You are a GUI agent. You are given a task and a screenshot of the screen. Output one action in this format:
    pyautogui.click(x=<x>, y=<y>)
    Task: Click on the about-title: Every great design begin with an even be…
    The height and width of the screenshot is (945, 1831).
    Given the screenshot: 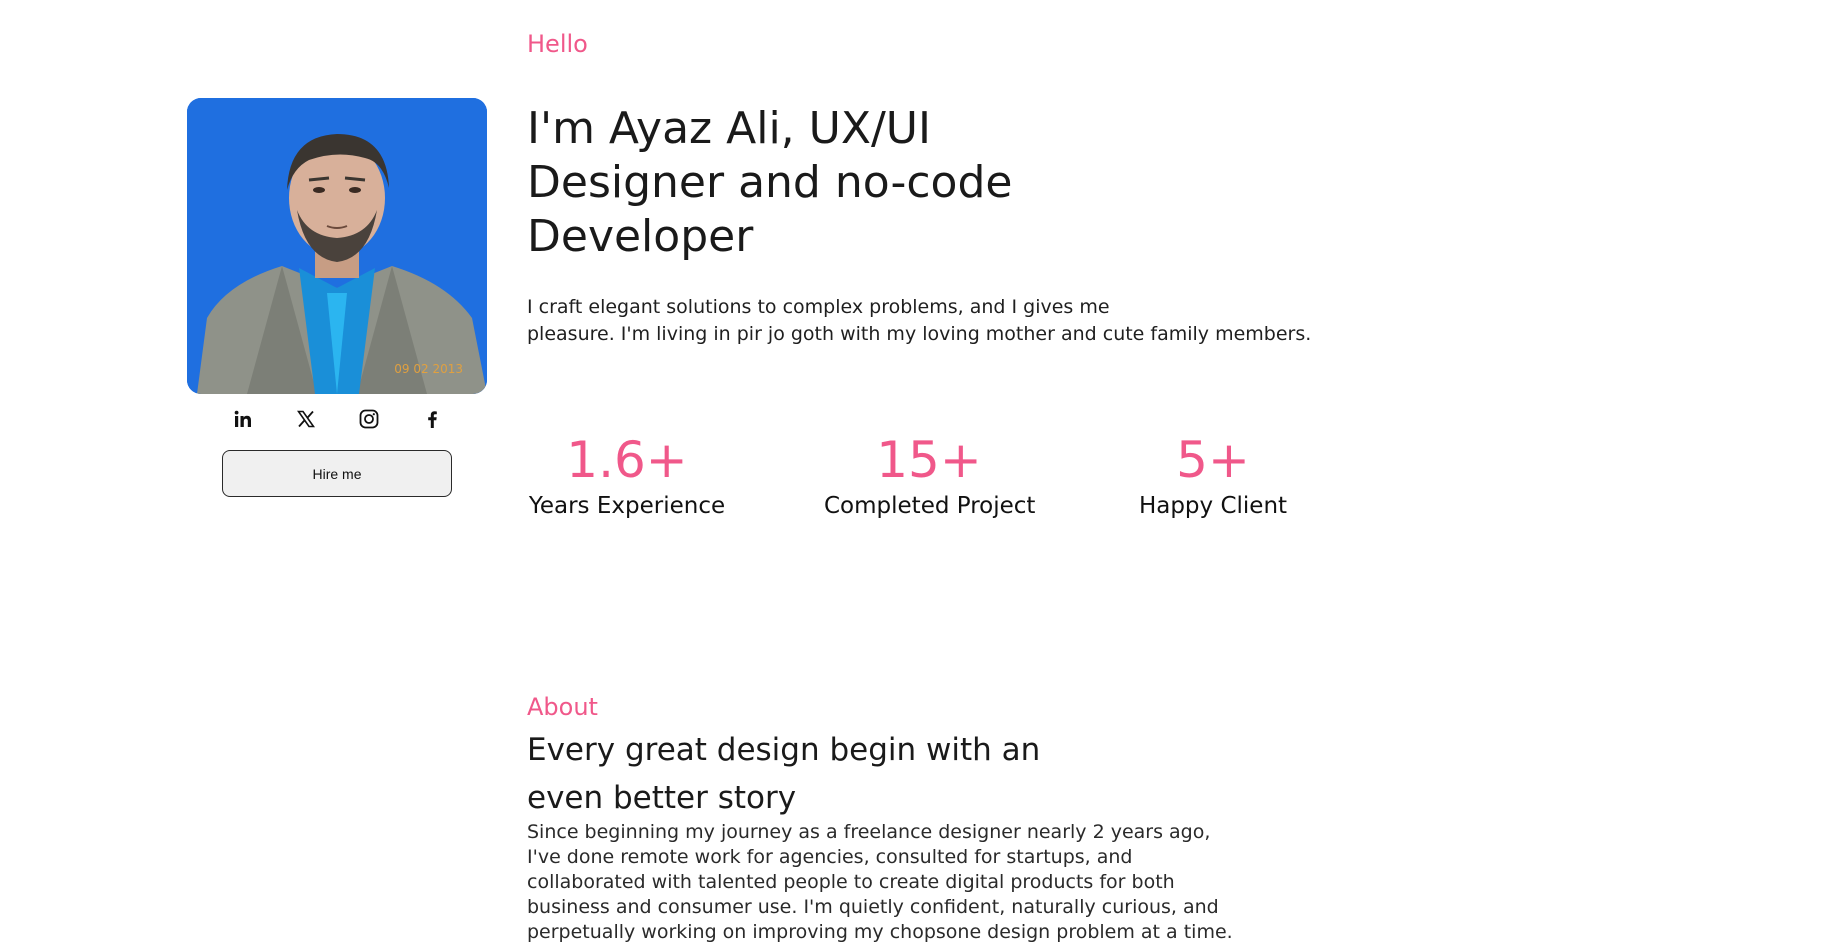 What is the action you would take?
    pyautogui.click(x=787, y=774)
    